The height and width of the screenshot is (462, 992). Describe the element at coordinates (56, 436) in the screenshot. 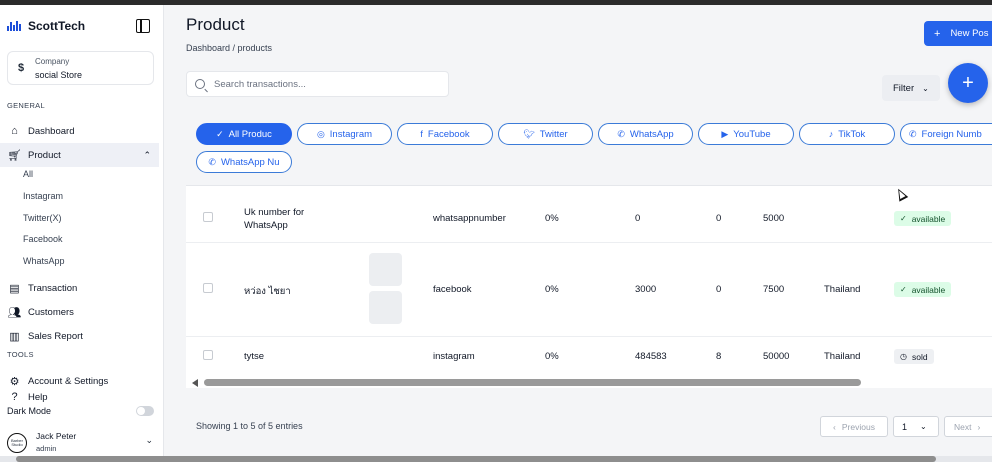

I see `user-name: Jack Peter` at that location.